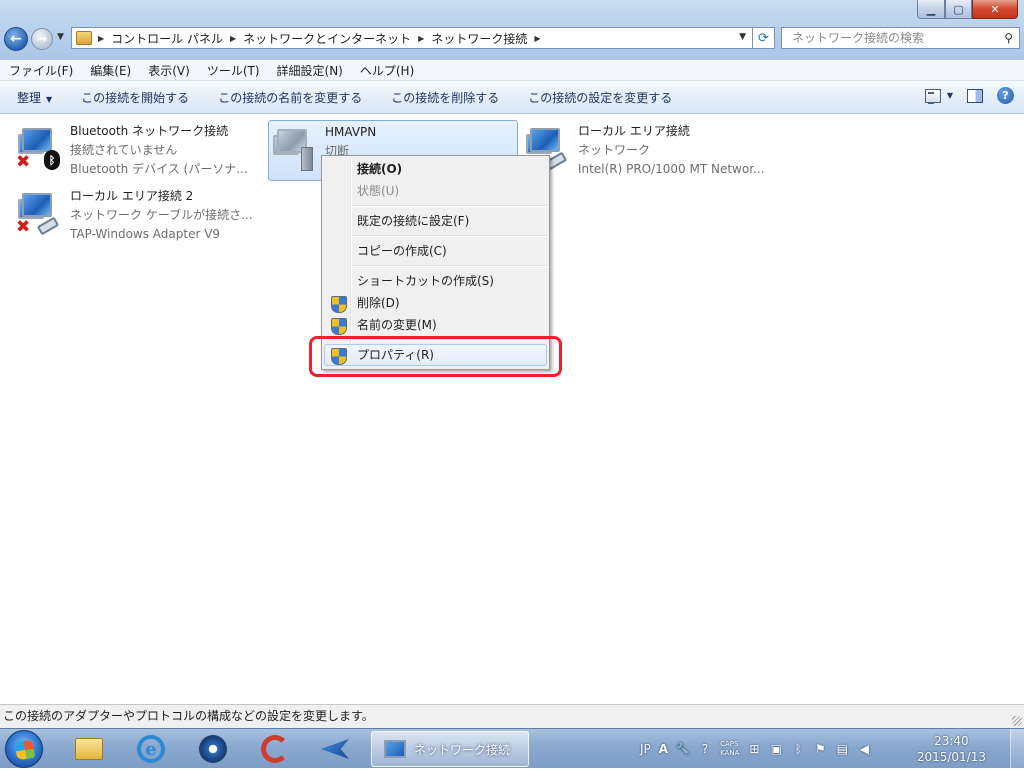  Describe the element at coordinates (754, 749) in the screenshot. I see `ime-options-icon: ⊞` at that location.